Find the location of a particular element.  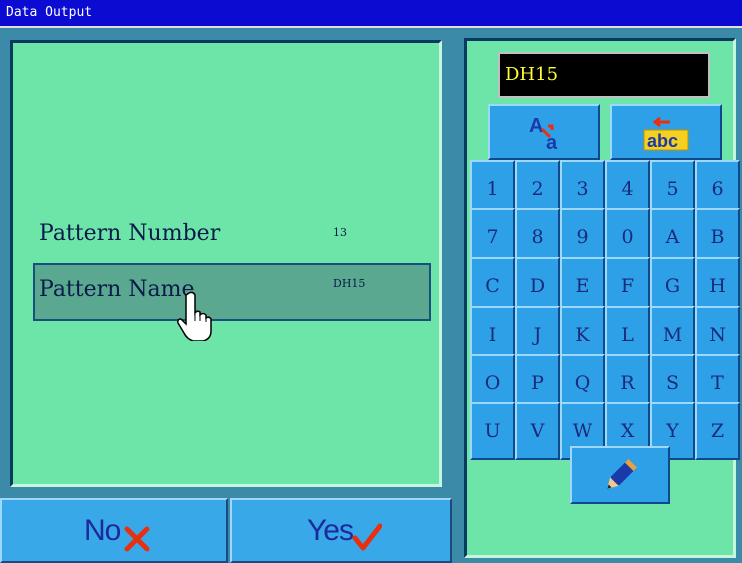

title-bar: Data Output is located at coordinates (371, 14).